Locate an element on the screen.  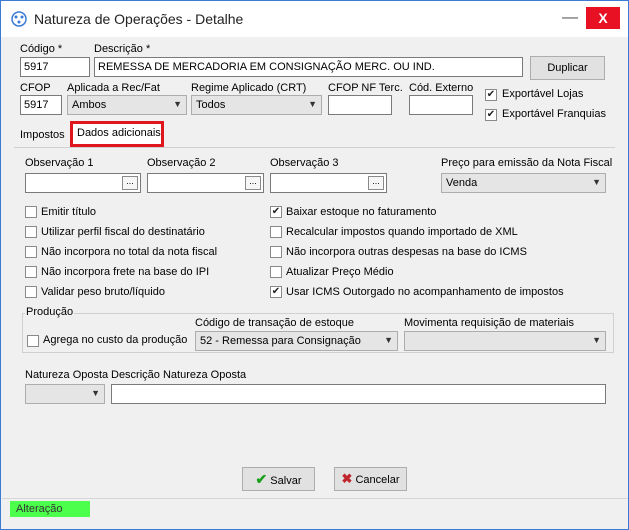
nao-incorpora-total-checkbox is located at coordinates (31, 252).